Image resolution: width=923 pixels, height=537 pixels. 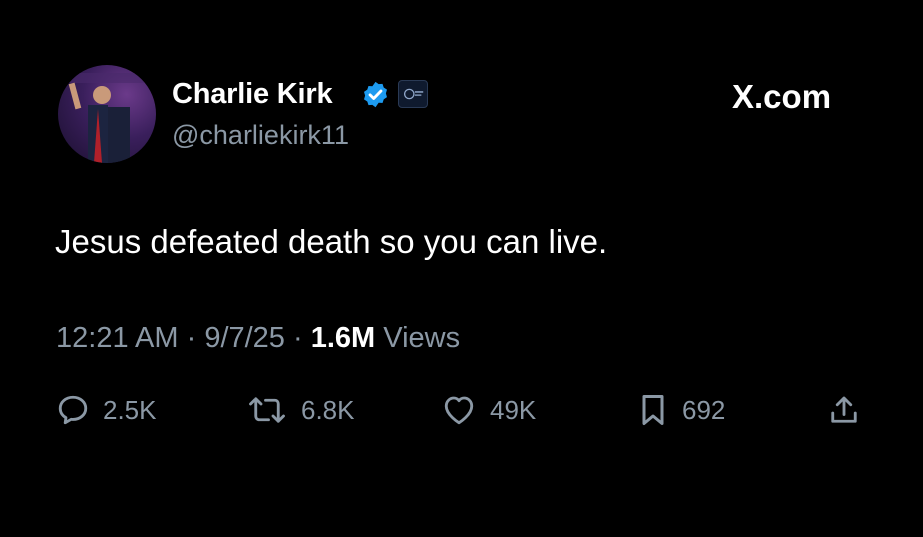 I want to click on avatar, so click(x=107, y=114).